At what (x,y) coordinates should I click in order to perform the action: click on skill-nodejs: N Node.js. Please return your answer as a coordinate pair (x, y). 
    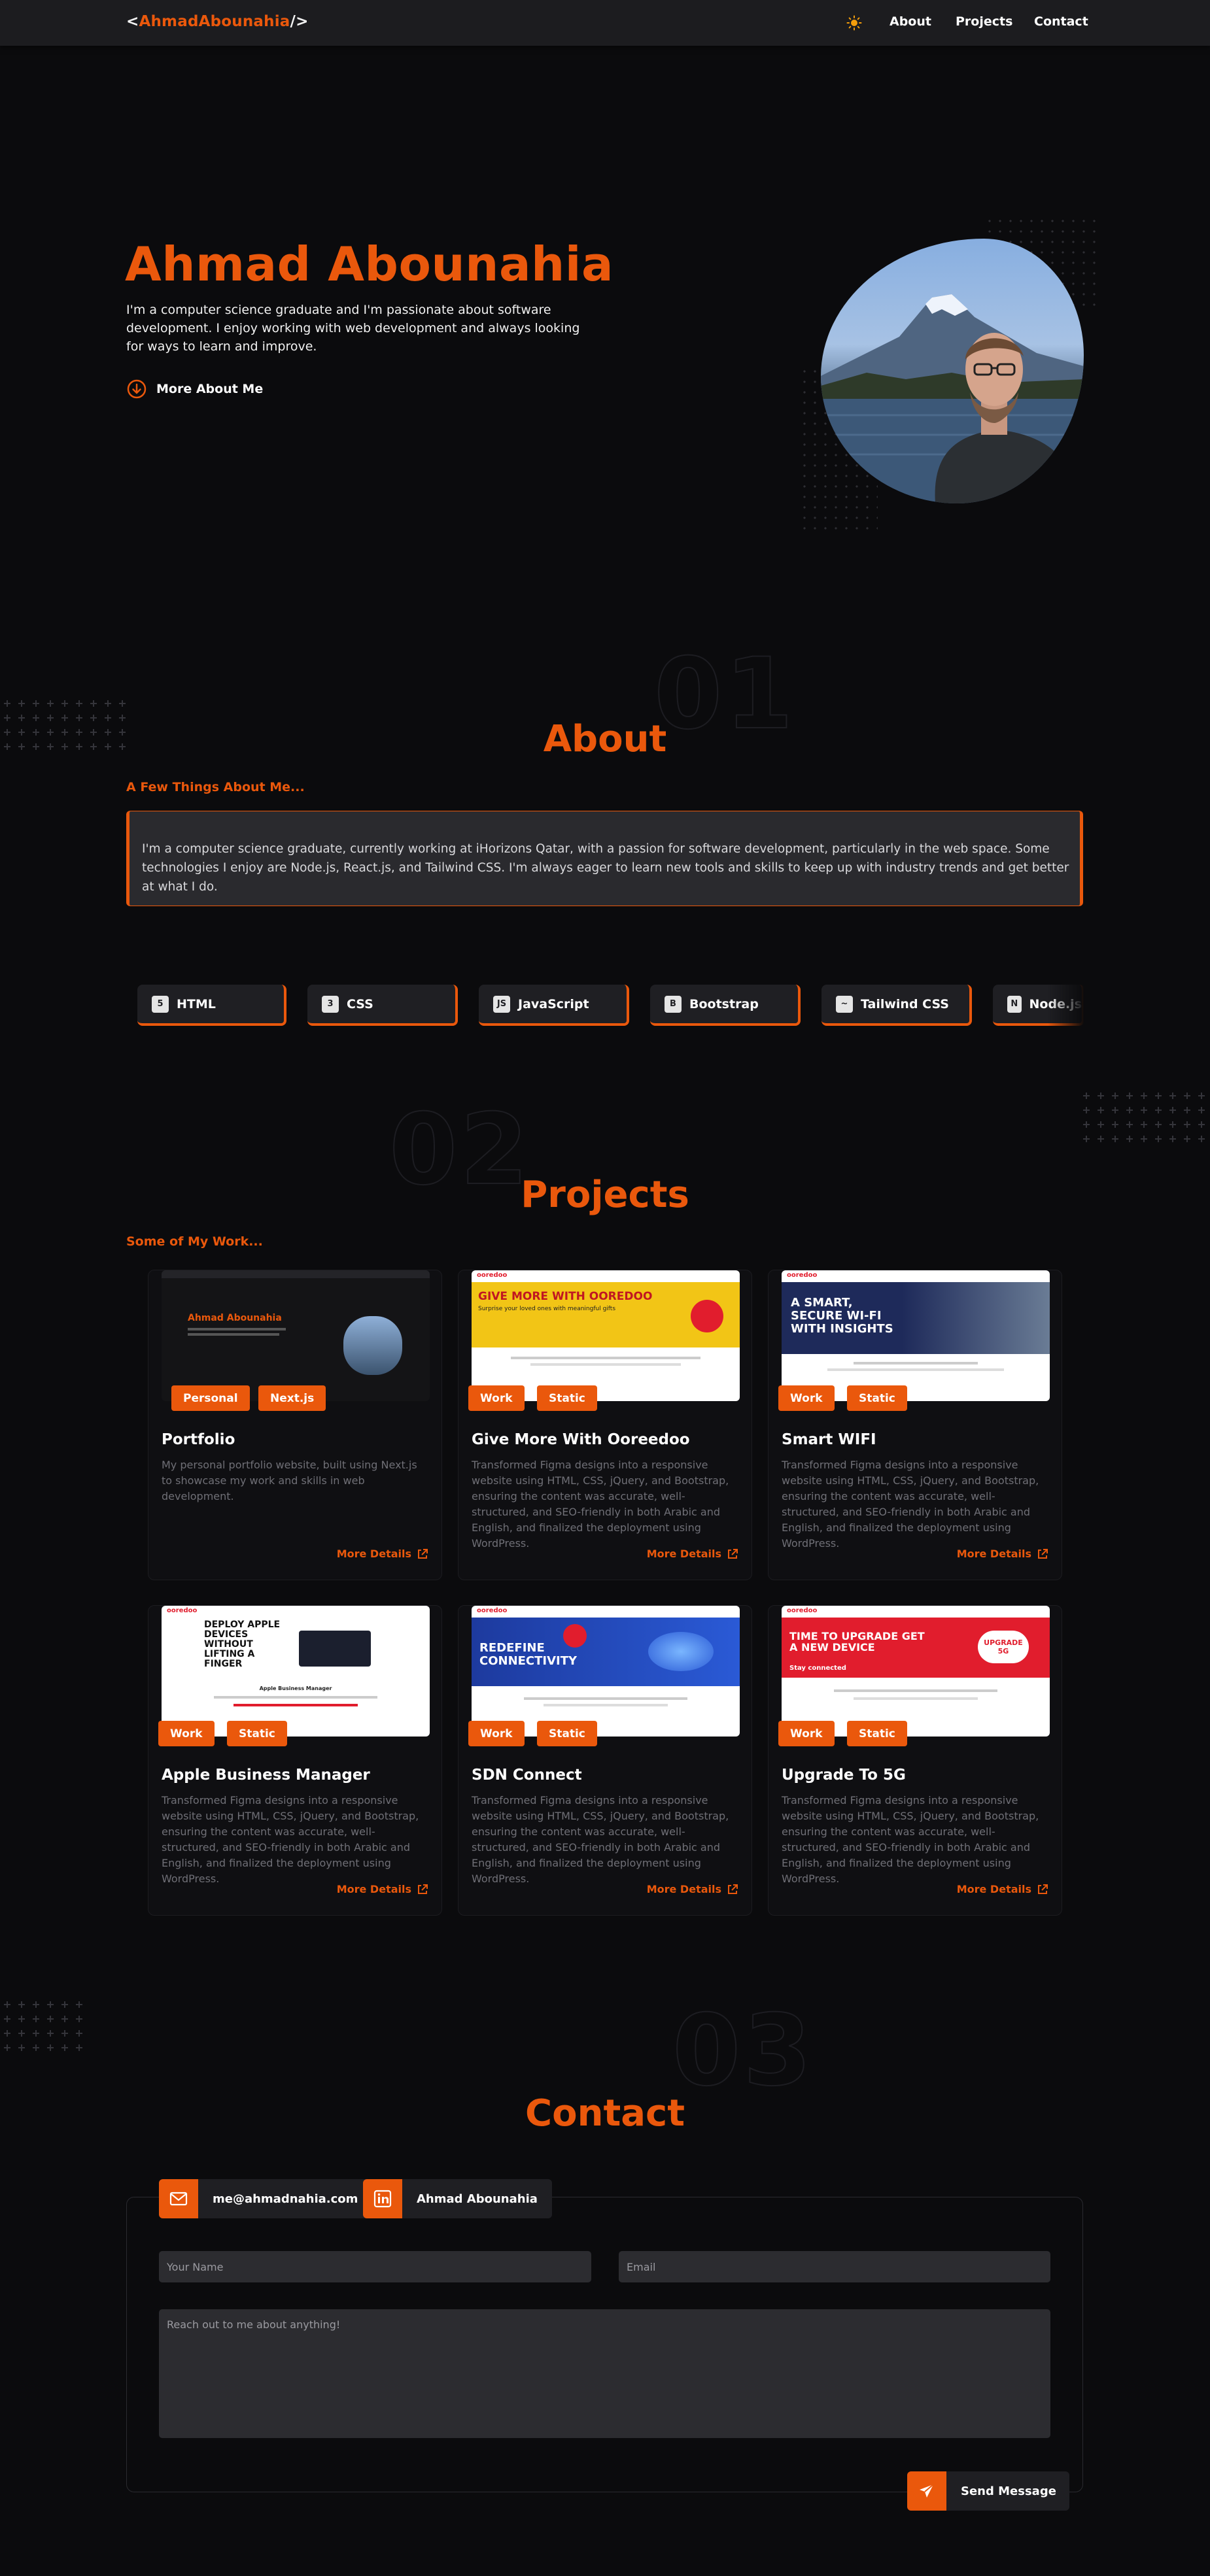
    Looking at the image, I should click on (1038, 1006).